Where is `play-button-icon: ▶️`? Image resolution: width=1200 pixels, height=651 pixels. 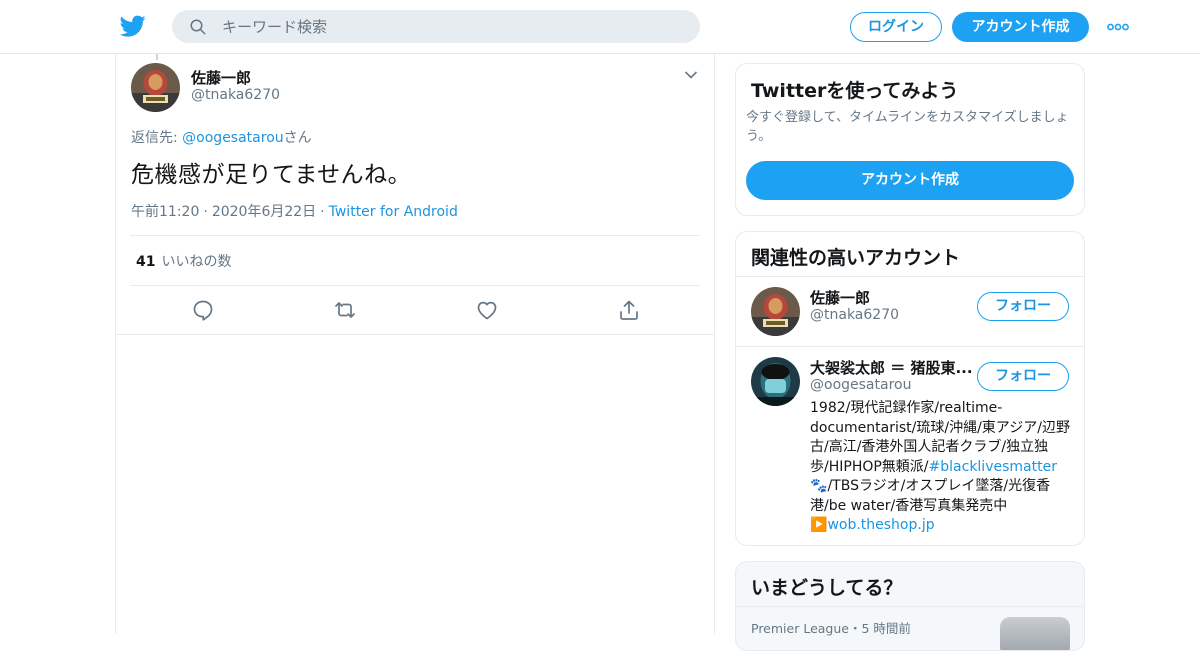 play-button-icon: ▶️ is located at coordinates (819, 525).